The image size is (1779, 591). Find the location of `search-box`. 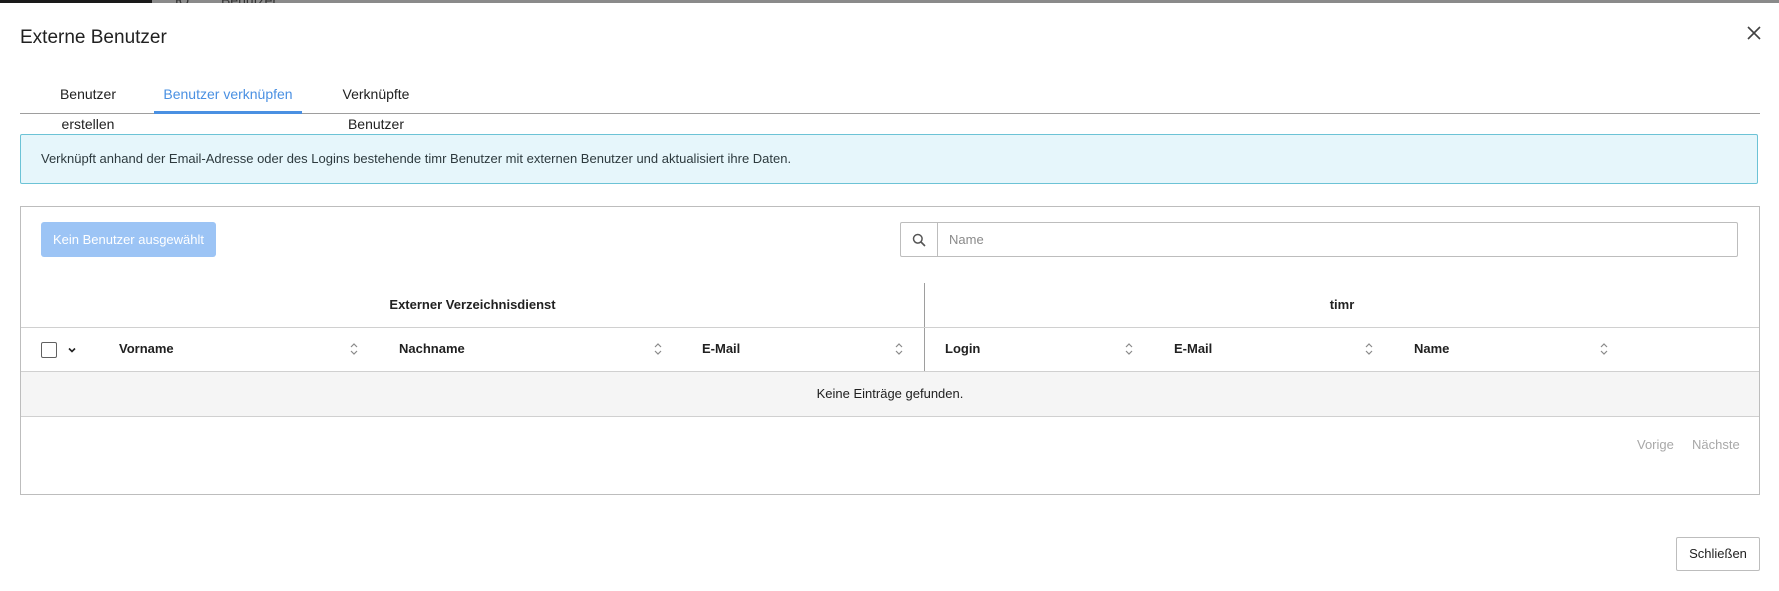

search-box is located at coordinates (1319, 239).